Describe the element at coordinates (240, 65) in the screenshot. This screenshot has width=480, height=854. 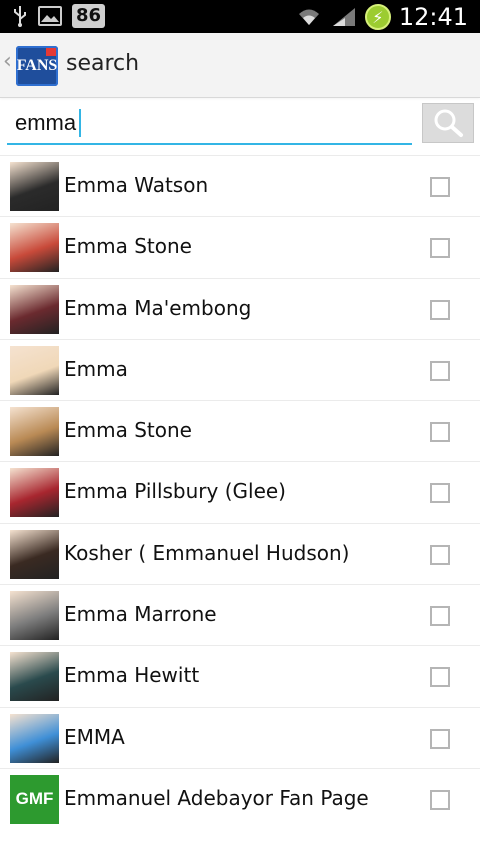
I see `action-bar: ‹ FANS search` at that location.